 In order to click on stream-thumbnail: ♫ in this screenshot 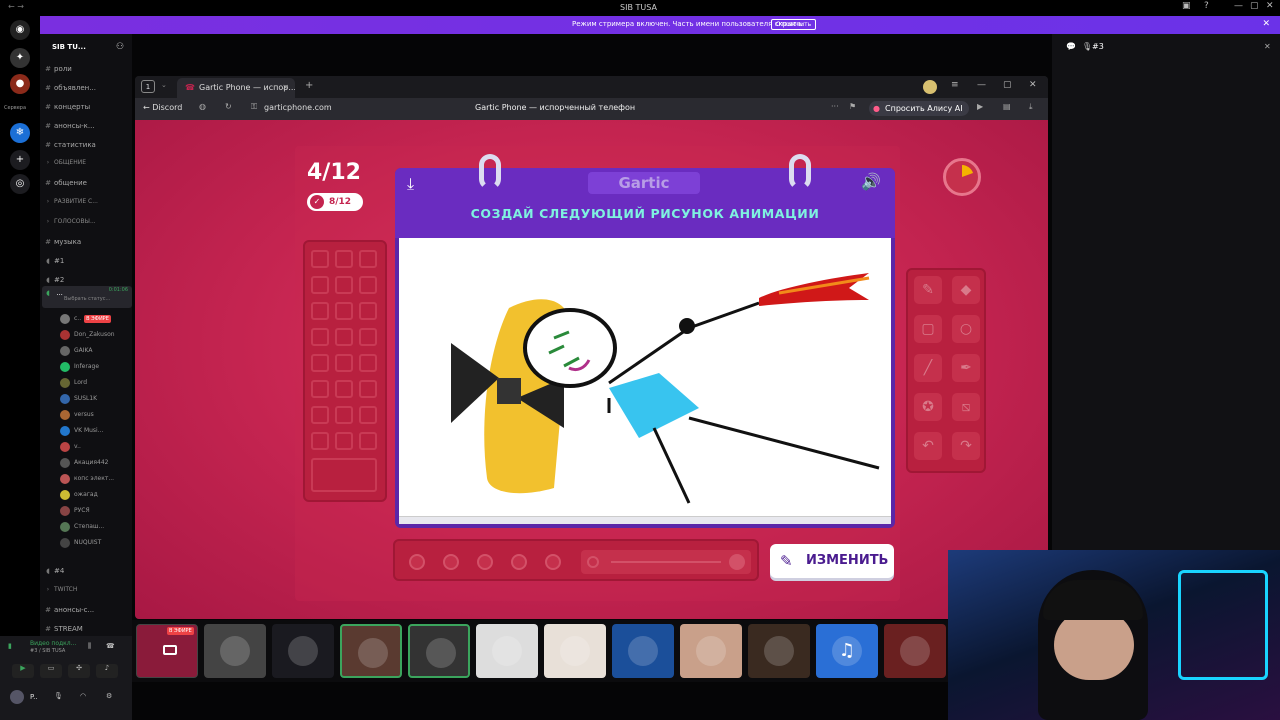, I will do `click(847, 651)`.